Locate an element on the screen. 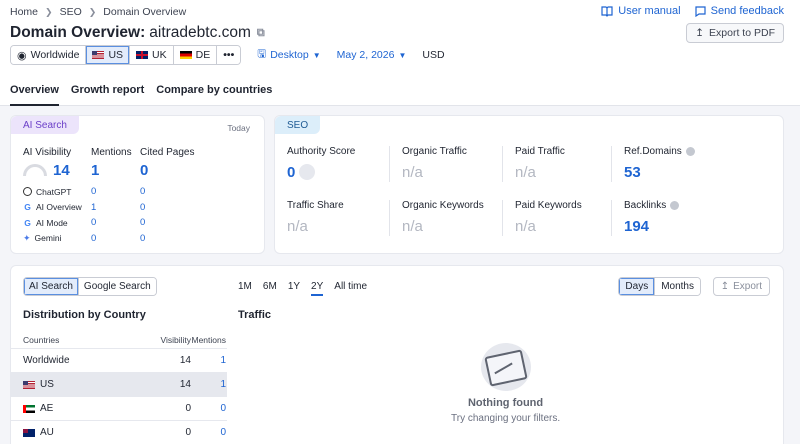  row-visibility: 0 is located at coordinates (188, 432).